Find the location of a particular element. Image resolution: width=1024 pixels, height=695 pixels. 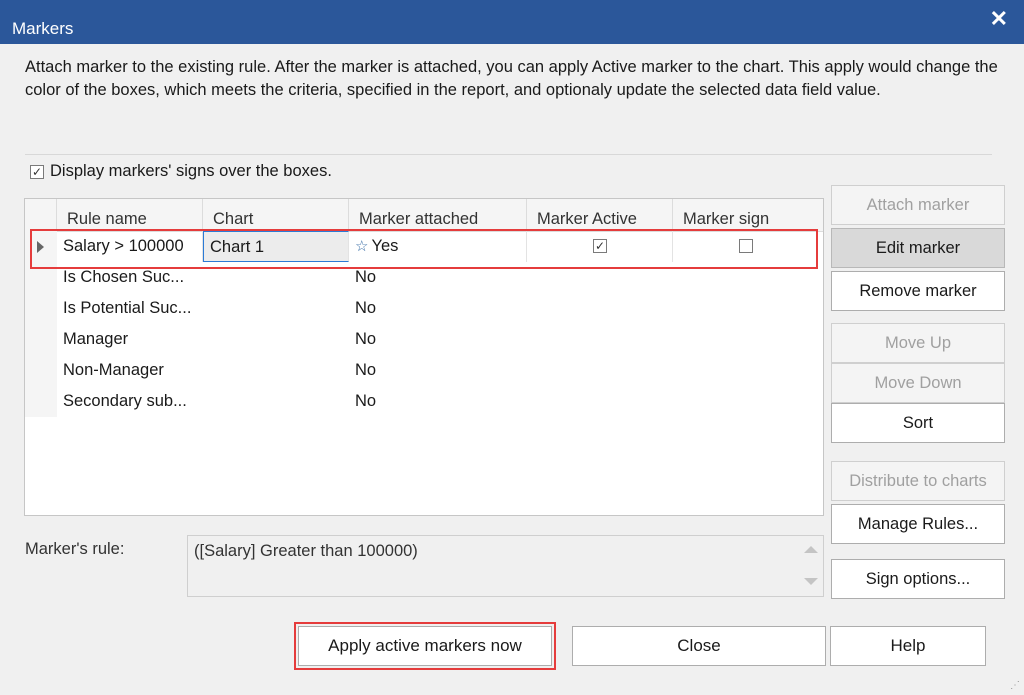

help-button: Help is located at coordinates (908, 646).